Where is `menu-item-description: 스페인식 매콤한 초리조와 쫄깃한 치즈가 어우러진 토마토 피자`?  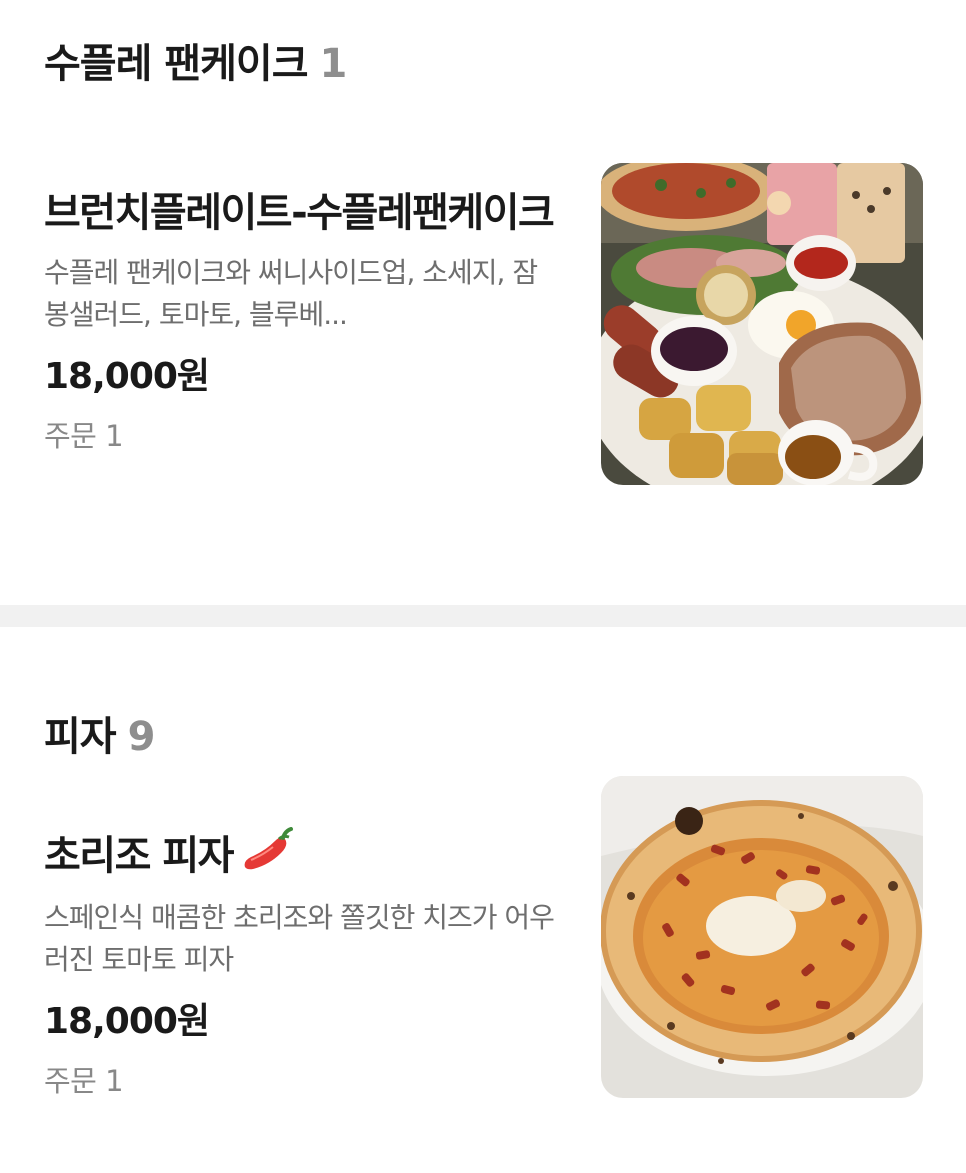 menu-item-description: 스페인식 매콤한 초리조와 쫄깃한 치즈가 어우러진 토마토 피자 is located at coordinates (299, 938).